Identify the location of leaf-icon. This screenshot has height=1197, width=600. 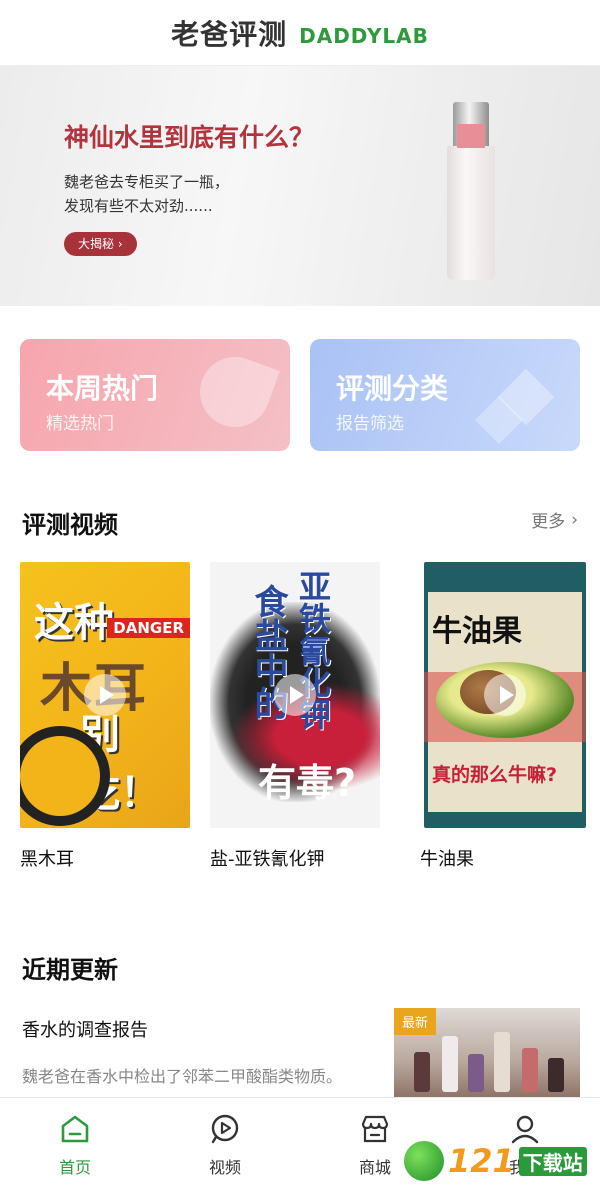
(235, 392).